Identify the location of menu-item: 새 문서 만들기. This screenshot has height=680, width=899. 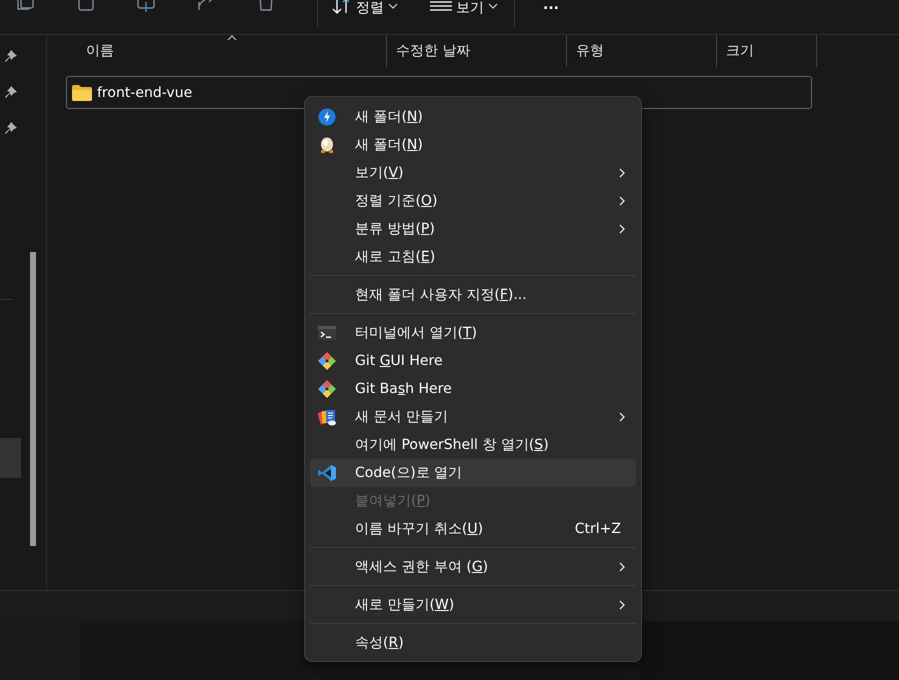
(473, 417).